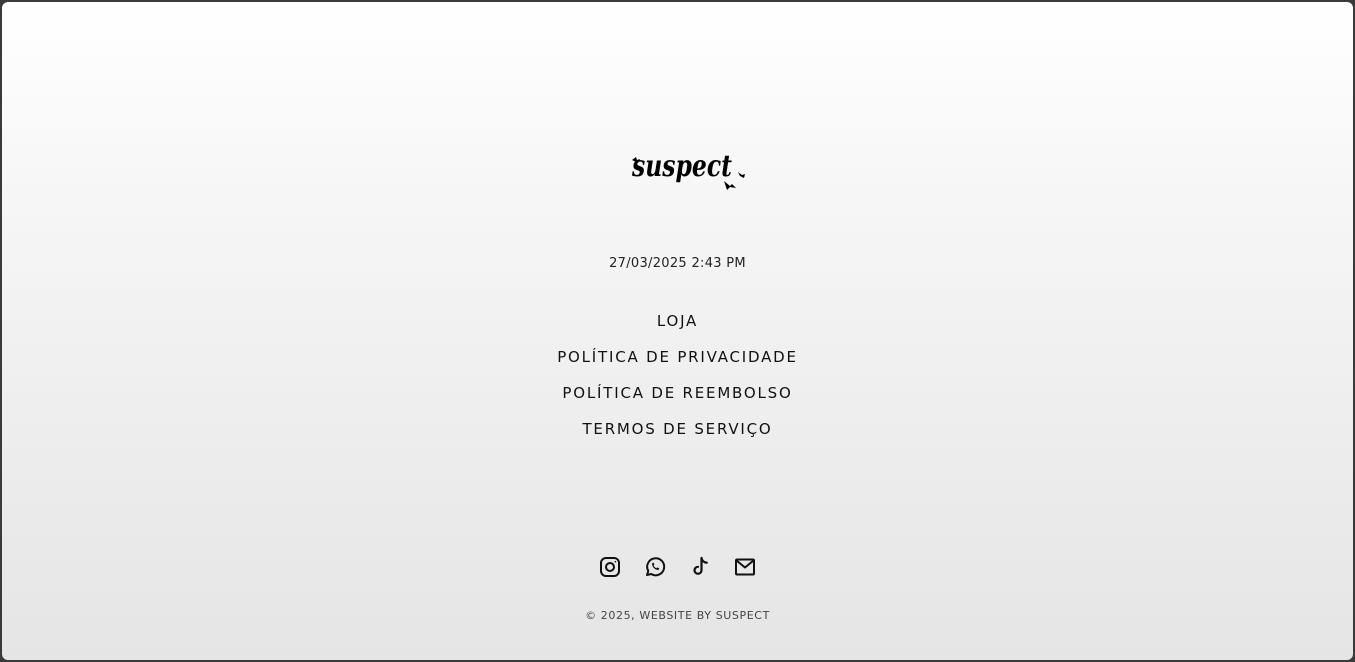  Describe the element at coordinates (677, 434) in the screenshot. I see `nav-link-terms-of-service: TERMOS DE SERVIÇO` at that location.